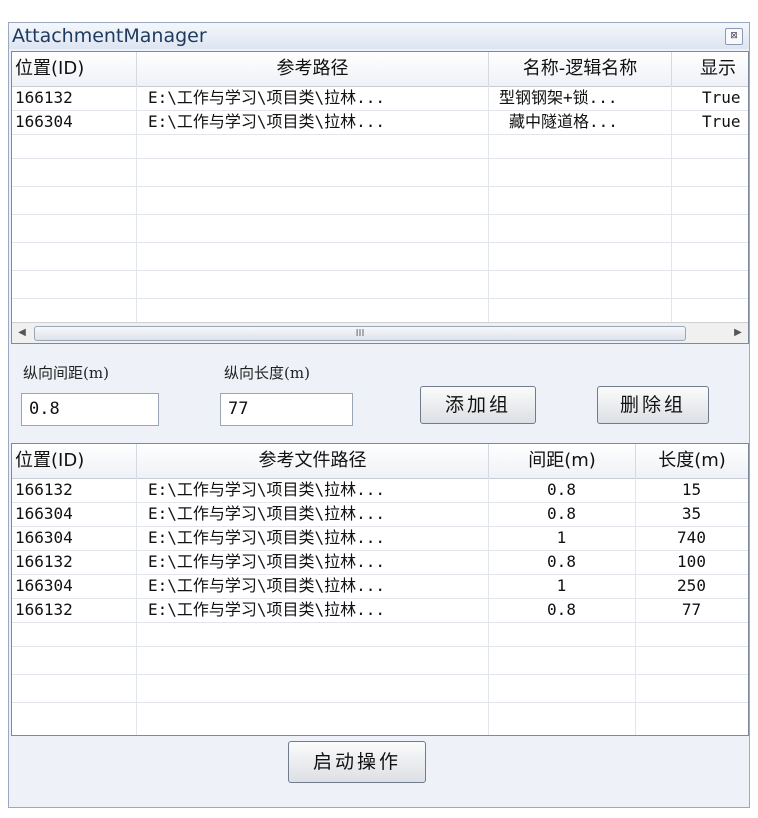 This screenshot has width=758, height=818. What do you see at coordinates (579, 69) in the screenshot?
I see `col-header-name: 名称-逻辑名称` at bounding box center [579, 69].